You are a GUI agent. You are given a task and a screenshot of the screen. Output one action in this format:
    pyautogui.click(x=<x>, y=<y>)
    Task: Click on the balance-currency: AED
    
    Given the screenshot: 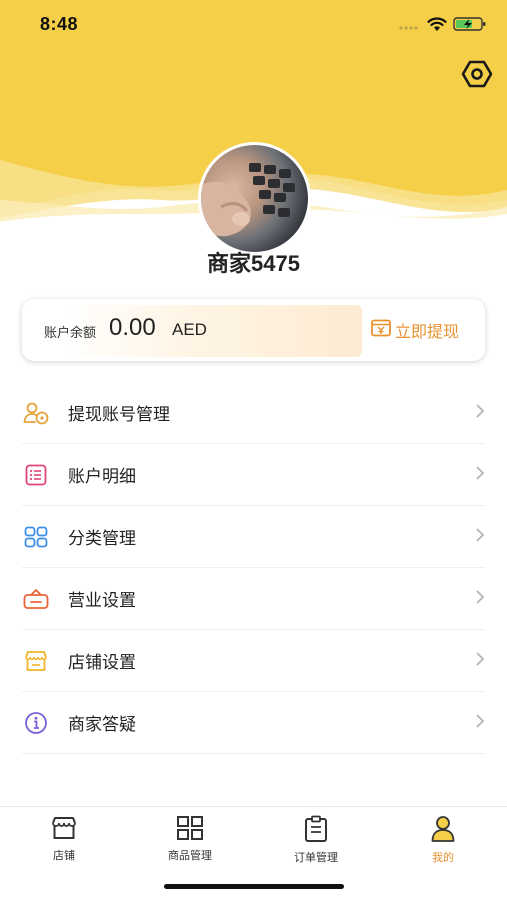 What is the action you would take?
    pyautogui.click(x=189, y=329)
    